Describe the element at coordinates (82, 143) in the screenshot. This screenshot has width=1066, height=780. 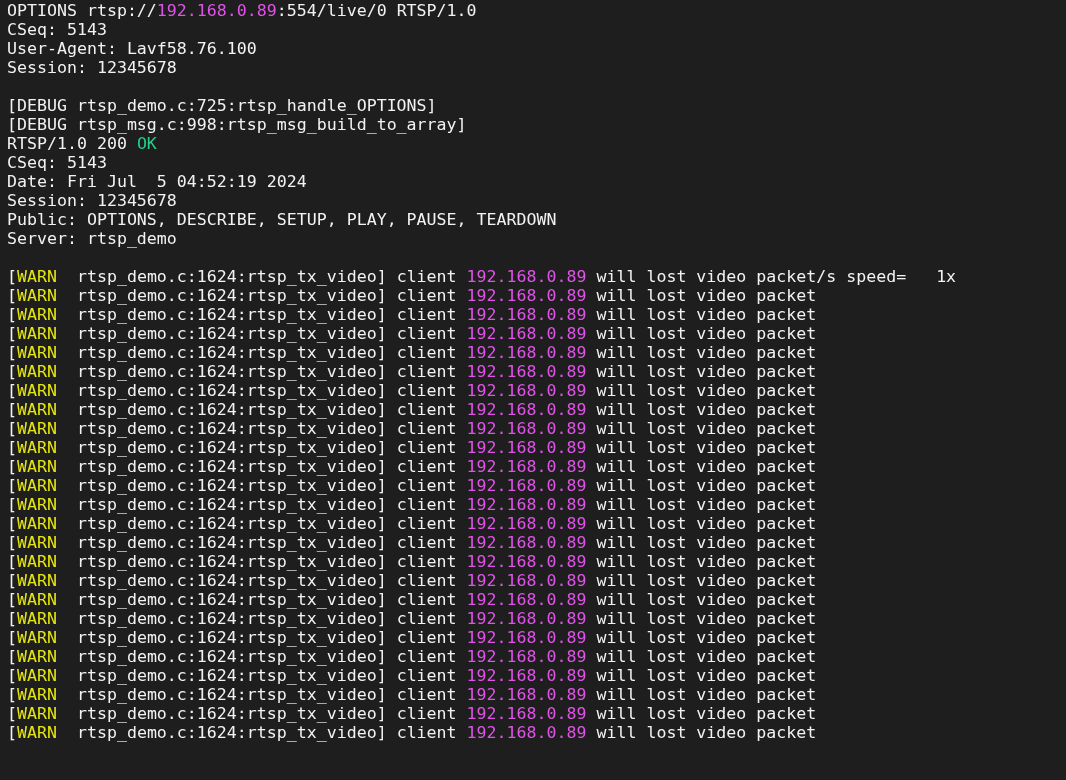
I see `terminal-line: RTSP/1.0 200 OK` at that location.